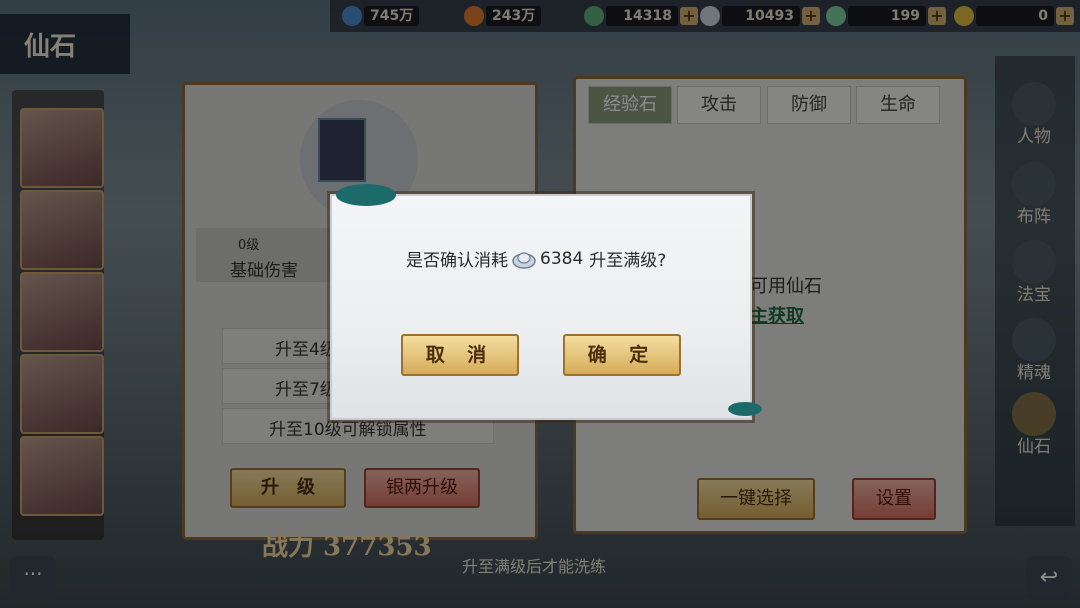  I want to click on confirm-button: 确 定, so click(622, 355).